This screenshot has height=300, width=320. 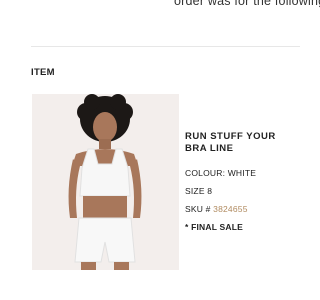 What do you see at coordinates (165, 46) in the screenshot?
I see `section-divider-top` at bounding box center [165, 46].